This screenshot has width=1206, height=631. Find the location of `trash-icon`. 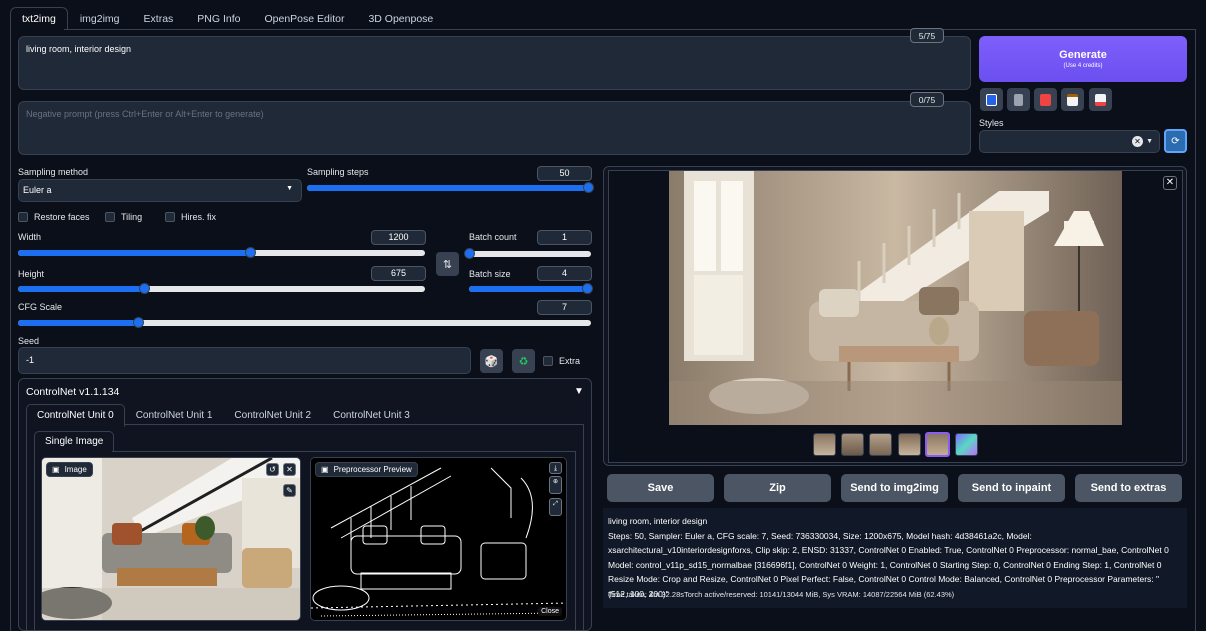

trash-icon is located at coordinates (1018, 99).